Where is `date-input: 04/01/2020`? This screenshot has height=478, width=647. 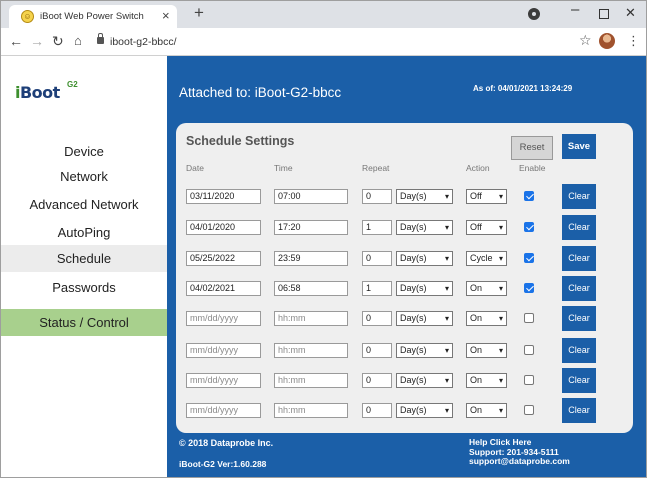
date-input: 04/01/2020 is located at coordinates (223, 227).